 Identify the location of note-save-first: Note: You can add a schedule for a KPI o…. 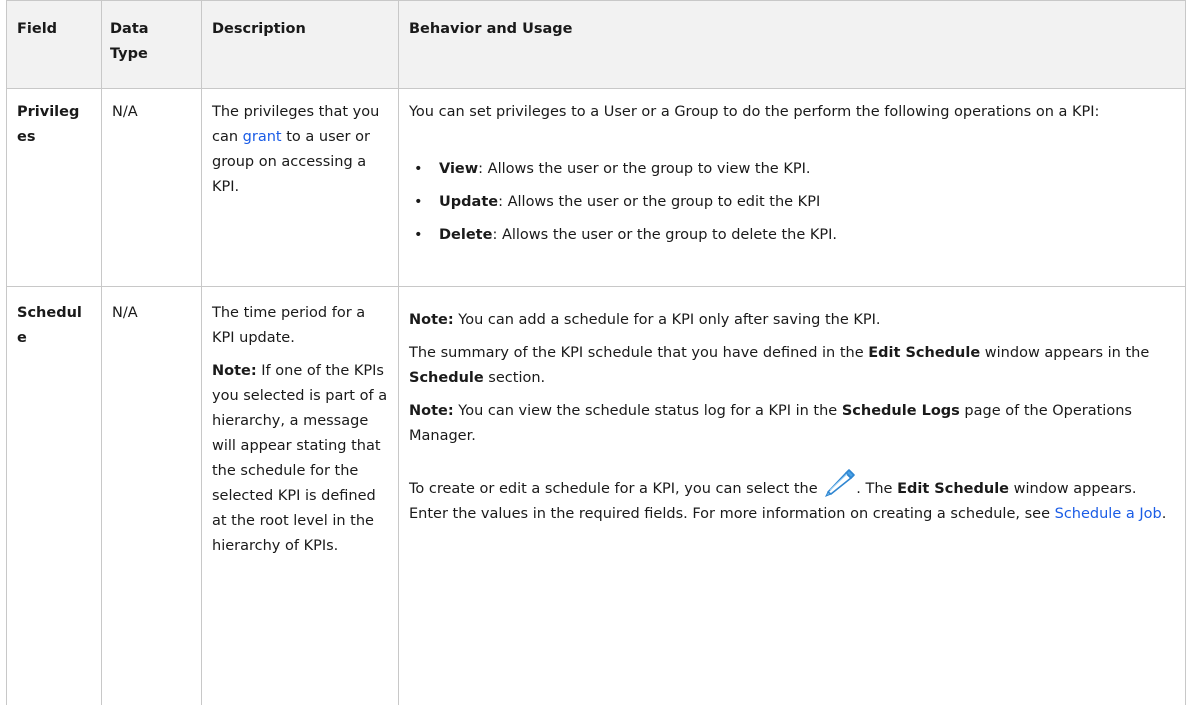
(645, 320).